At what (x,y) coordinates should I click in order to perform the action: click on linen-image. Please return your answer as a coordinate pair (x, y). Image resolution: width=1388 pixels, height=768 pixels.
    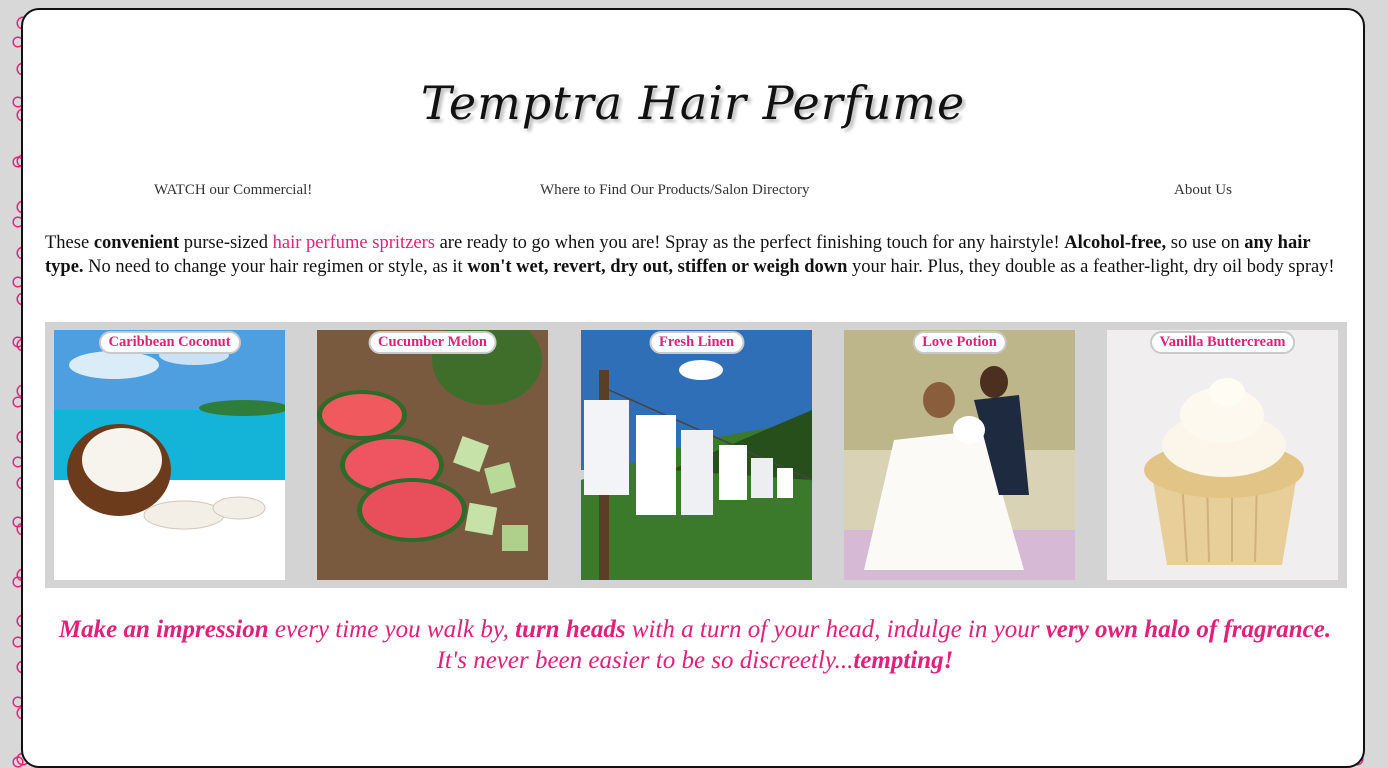
    Looking at the image, I should click on (696, 455).